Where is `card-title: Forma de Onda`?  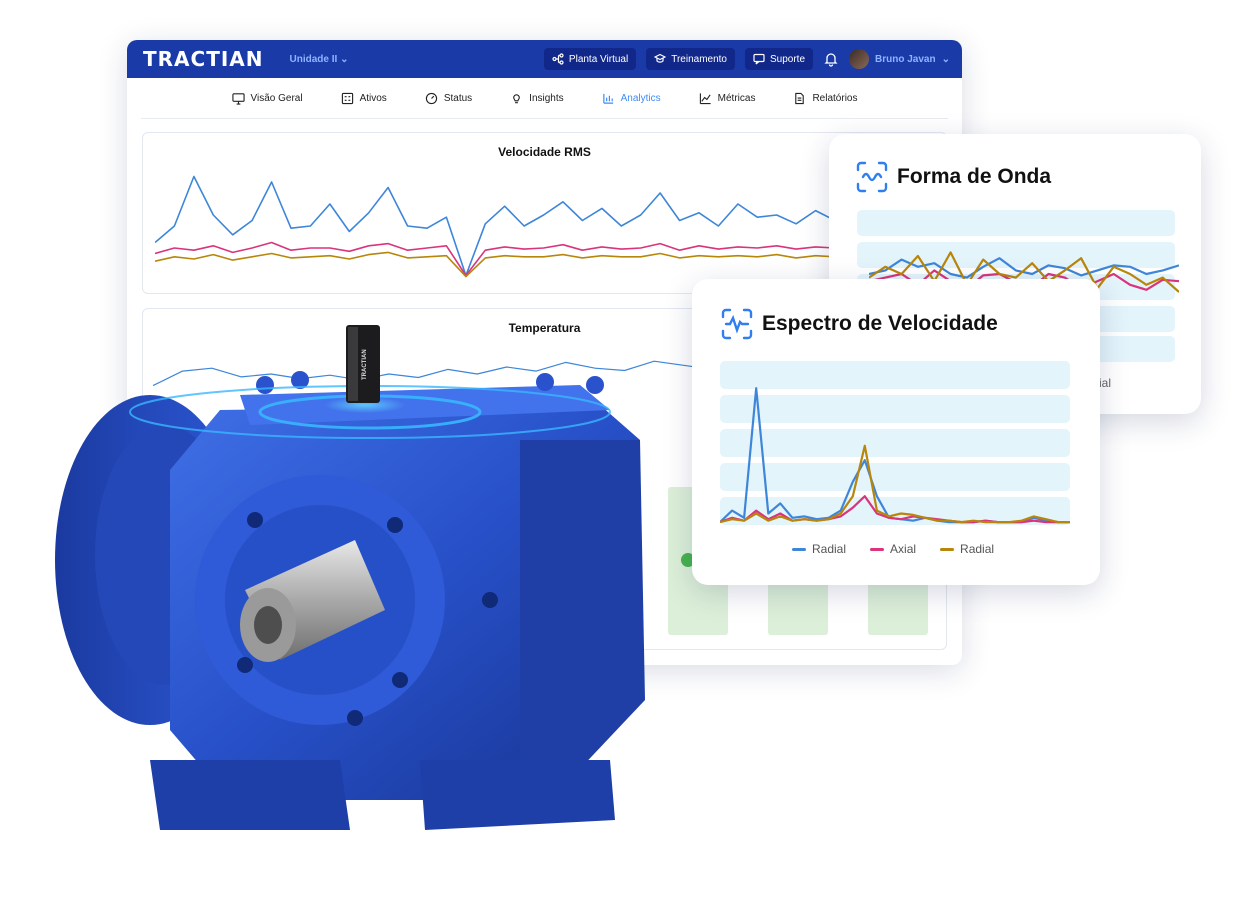 card-title: Forma de Onda is located at coordinates (974, 176).